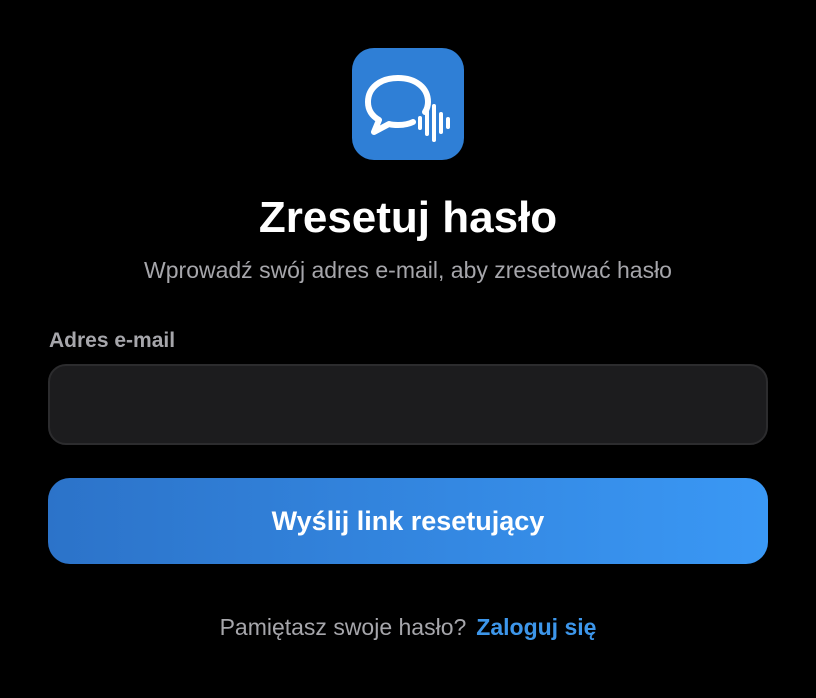 Image resolution: width=816 pixels, height=698 pixels. Describe the element at coordinates (343, 627) in the screenshot. I see `remember-password-text: Pamiętasz swoje hasło?` at that location.